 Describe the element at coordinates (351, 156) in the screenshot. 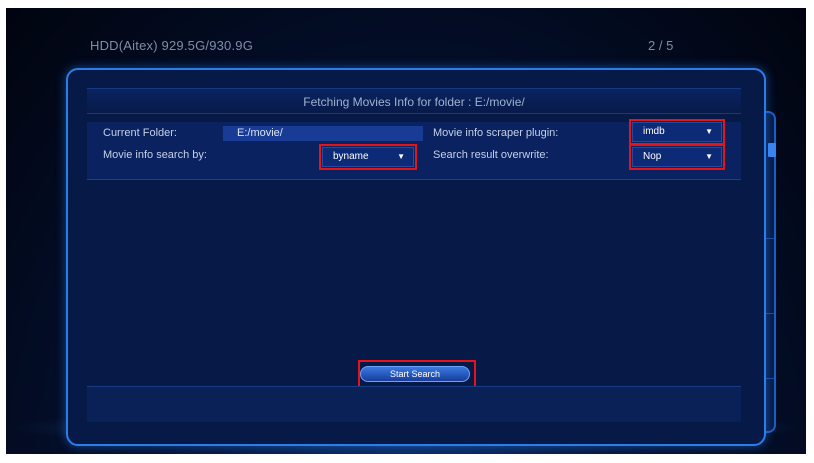

I see `search-by-value: byname` at that location.